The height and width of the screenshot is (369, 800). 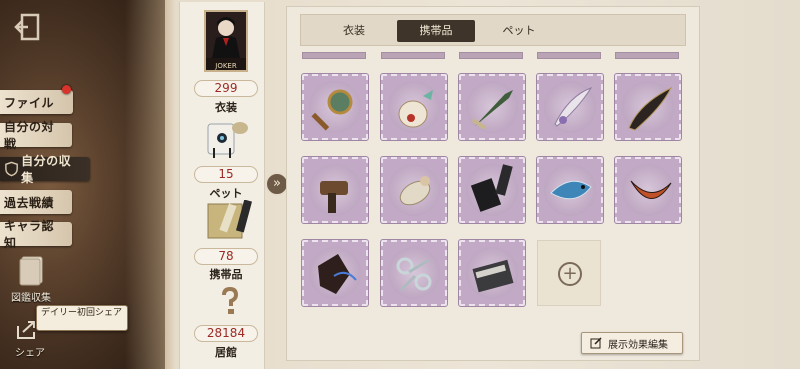 I want to click on collection-book-button, so click(x=32, y=271).